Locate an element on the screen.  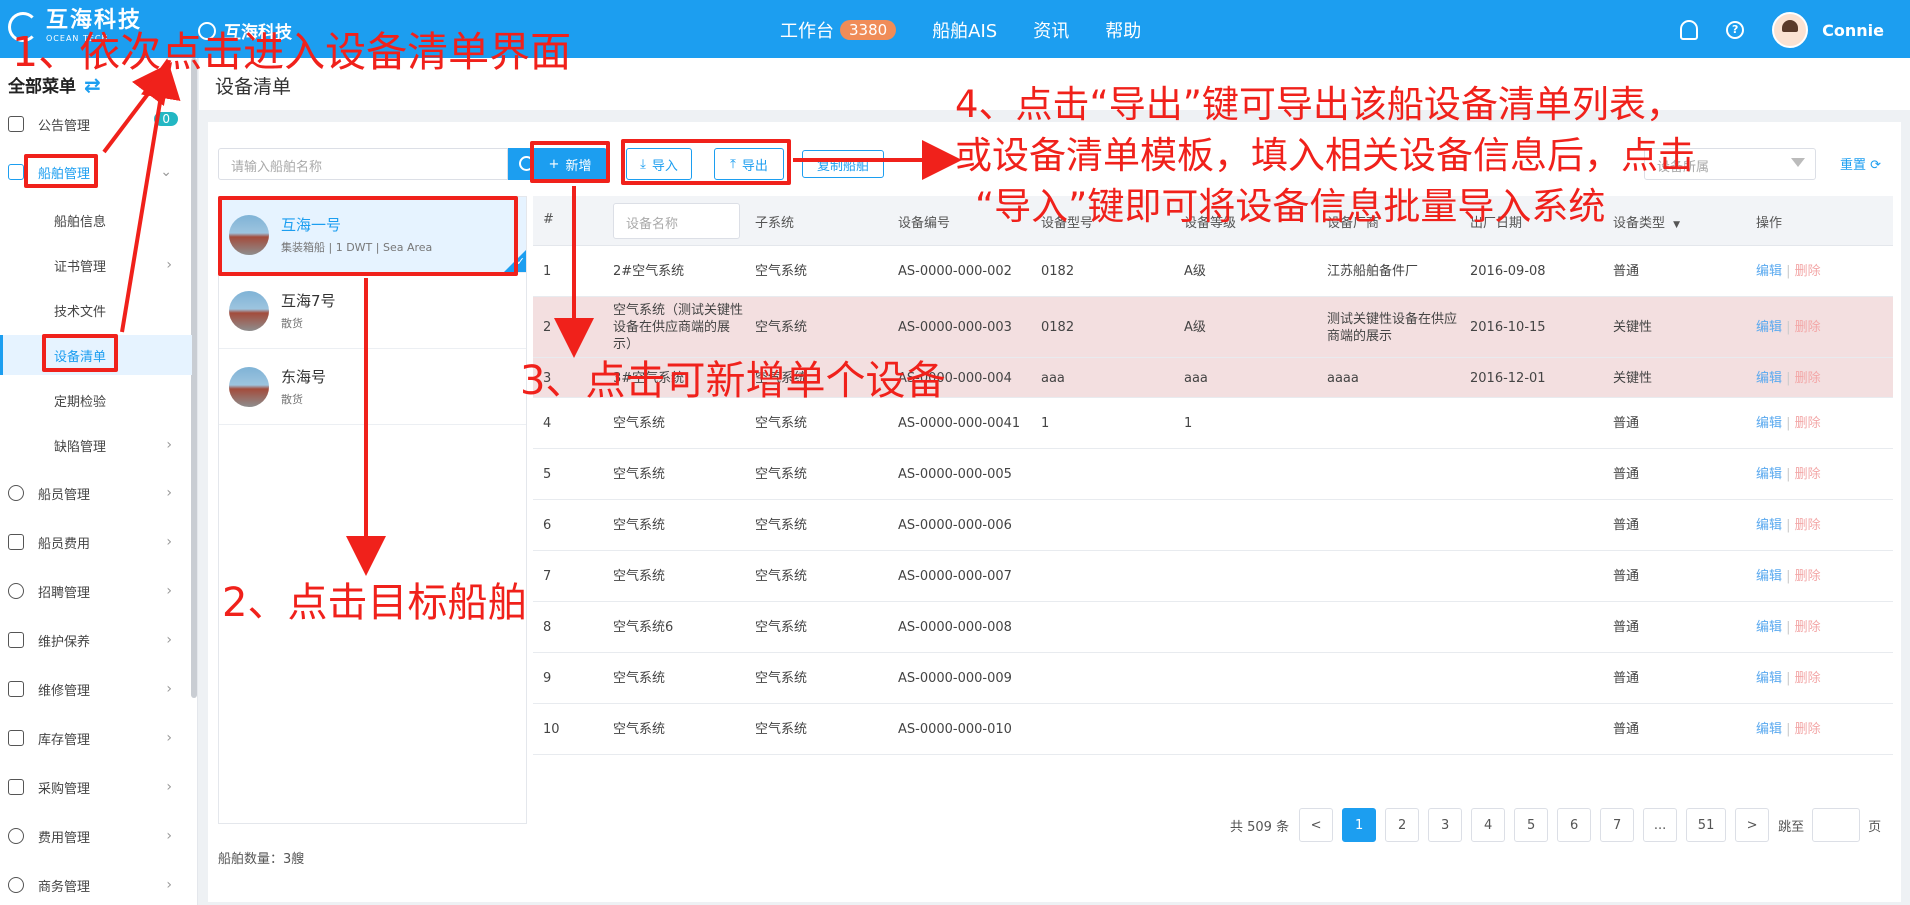
help-icon: ? is located at coordinates (1735, 30).